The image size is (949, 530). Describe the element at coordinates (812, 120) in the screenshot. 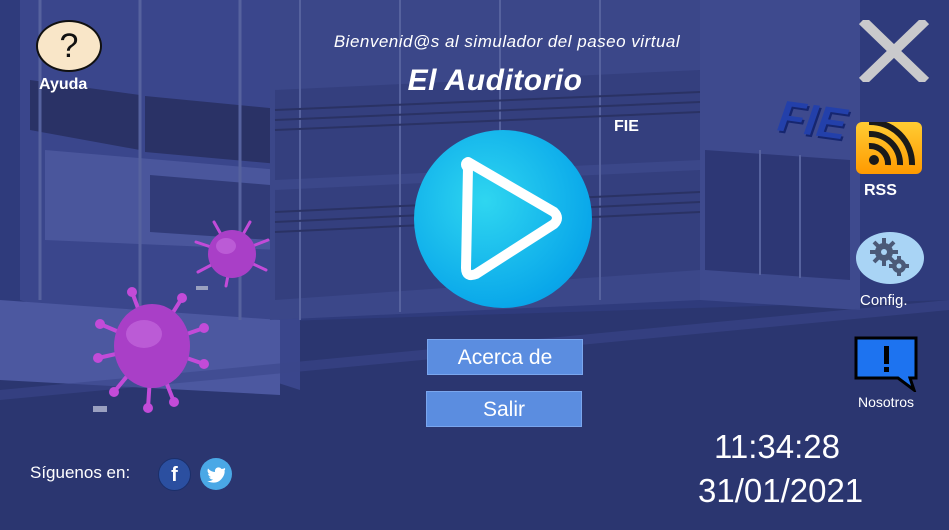

I see `fie-logo: FIE` at that location.